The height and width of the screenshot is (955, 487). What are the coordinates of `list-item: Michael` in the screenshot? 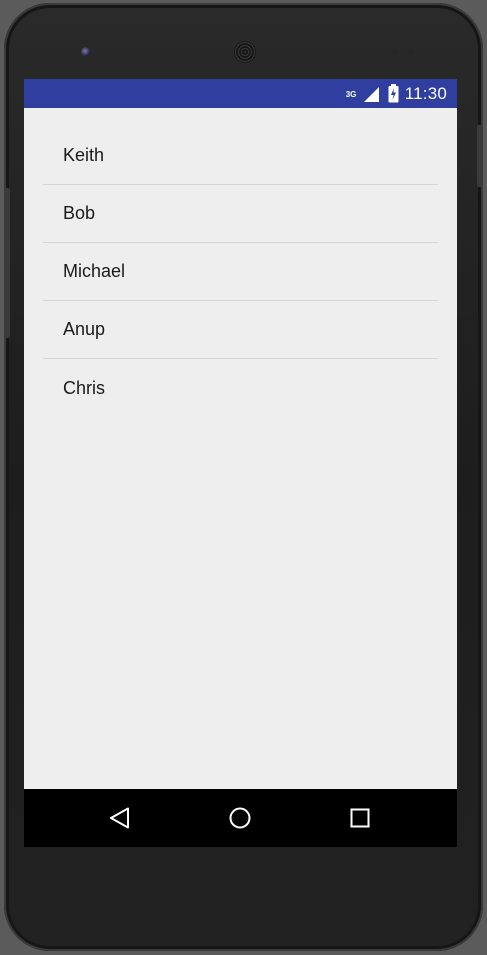 It's located at (240, 272).